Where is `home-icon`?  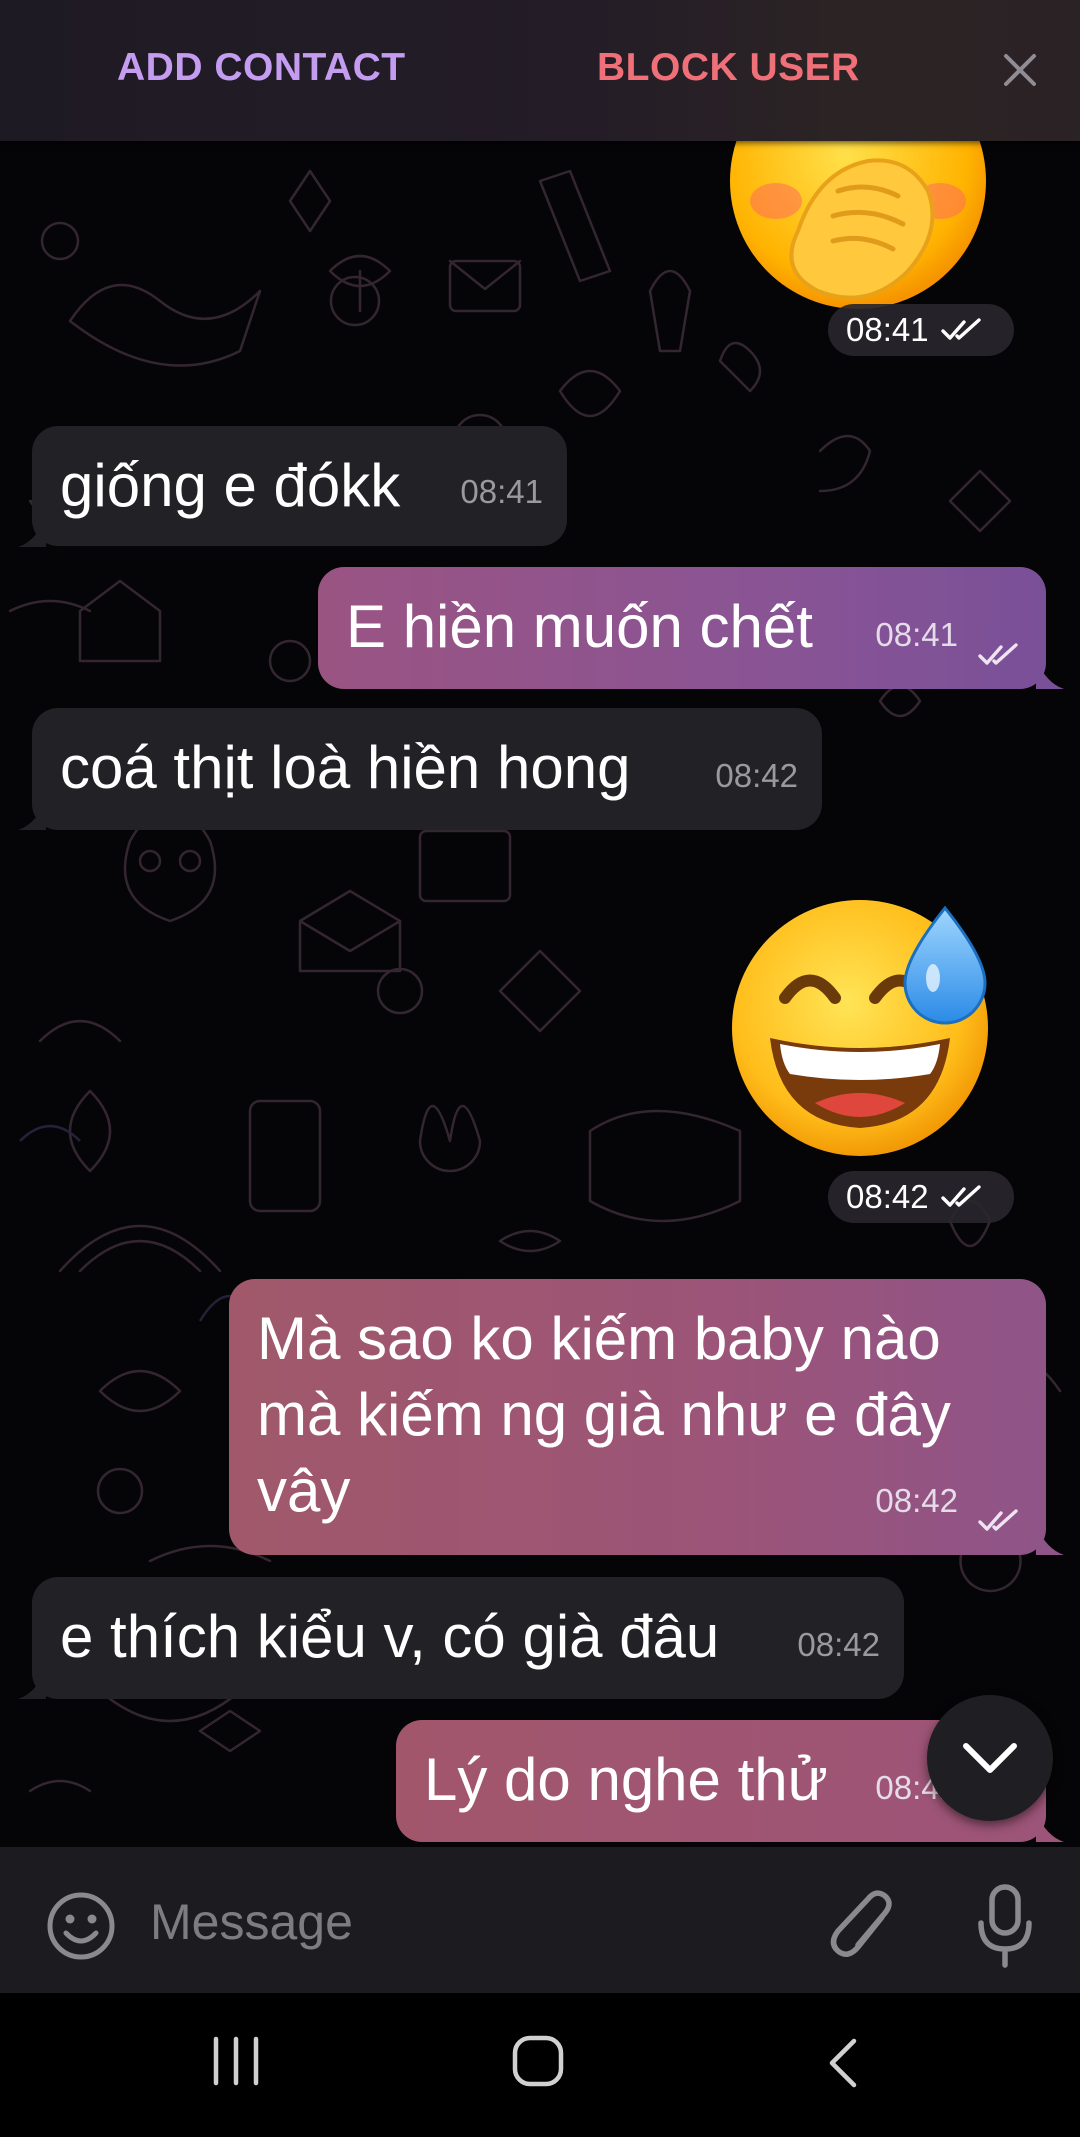 home-icon is located at coordinates (538, 2061).